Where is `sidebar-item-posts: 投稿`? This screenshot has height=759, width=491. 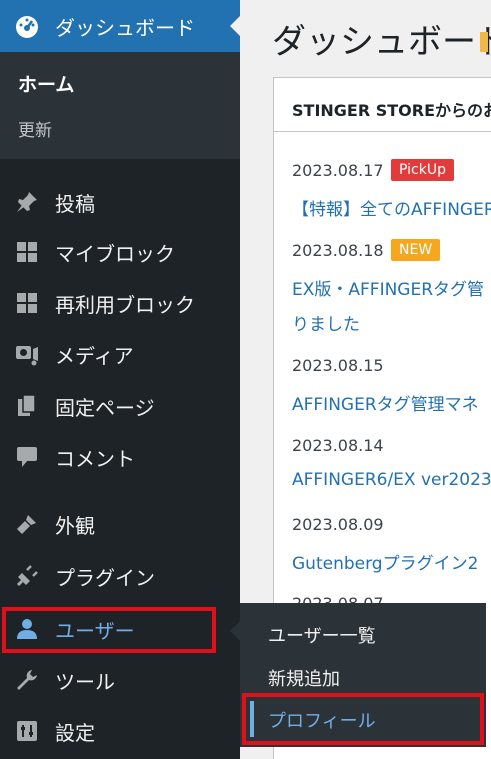 sidebar-item-posts: 投稿 is located at coordinates (120, 202).